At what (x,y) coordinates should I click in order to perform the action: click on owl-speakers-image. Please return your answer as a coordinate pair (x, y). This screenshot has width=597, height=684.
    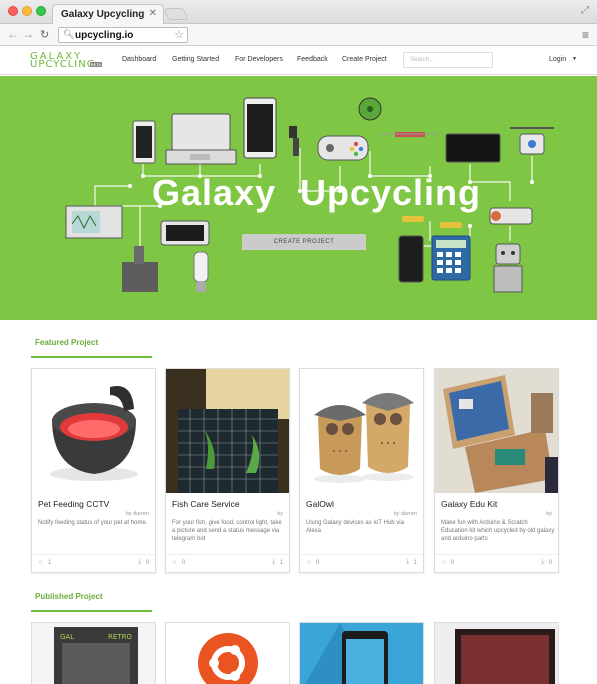
    Looking at the image, I should click on (364, 438).